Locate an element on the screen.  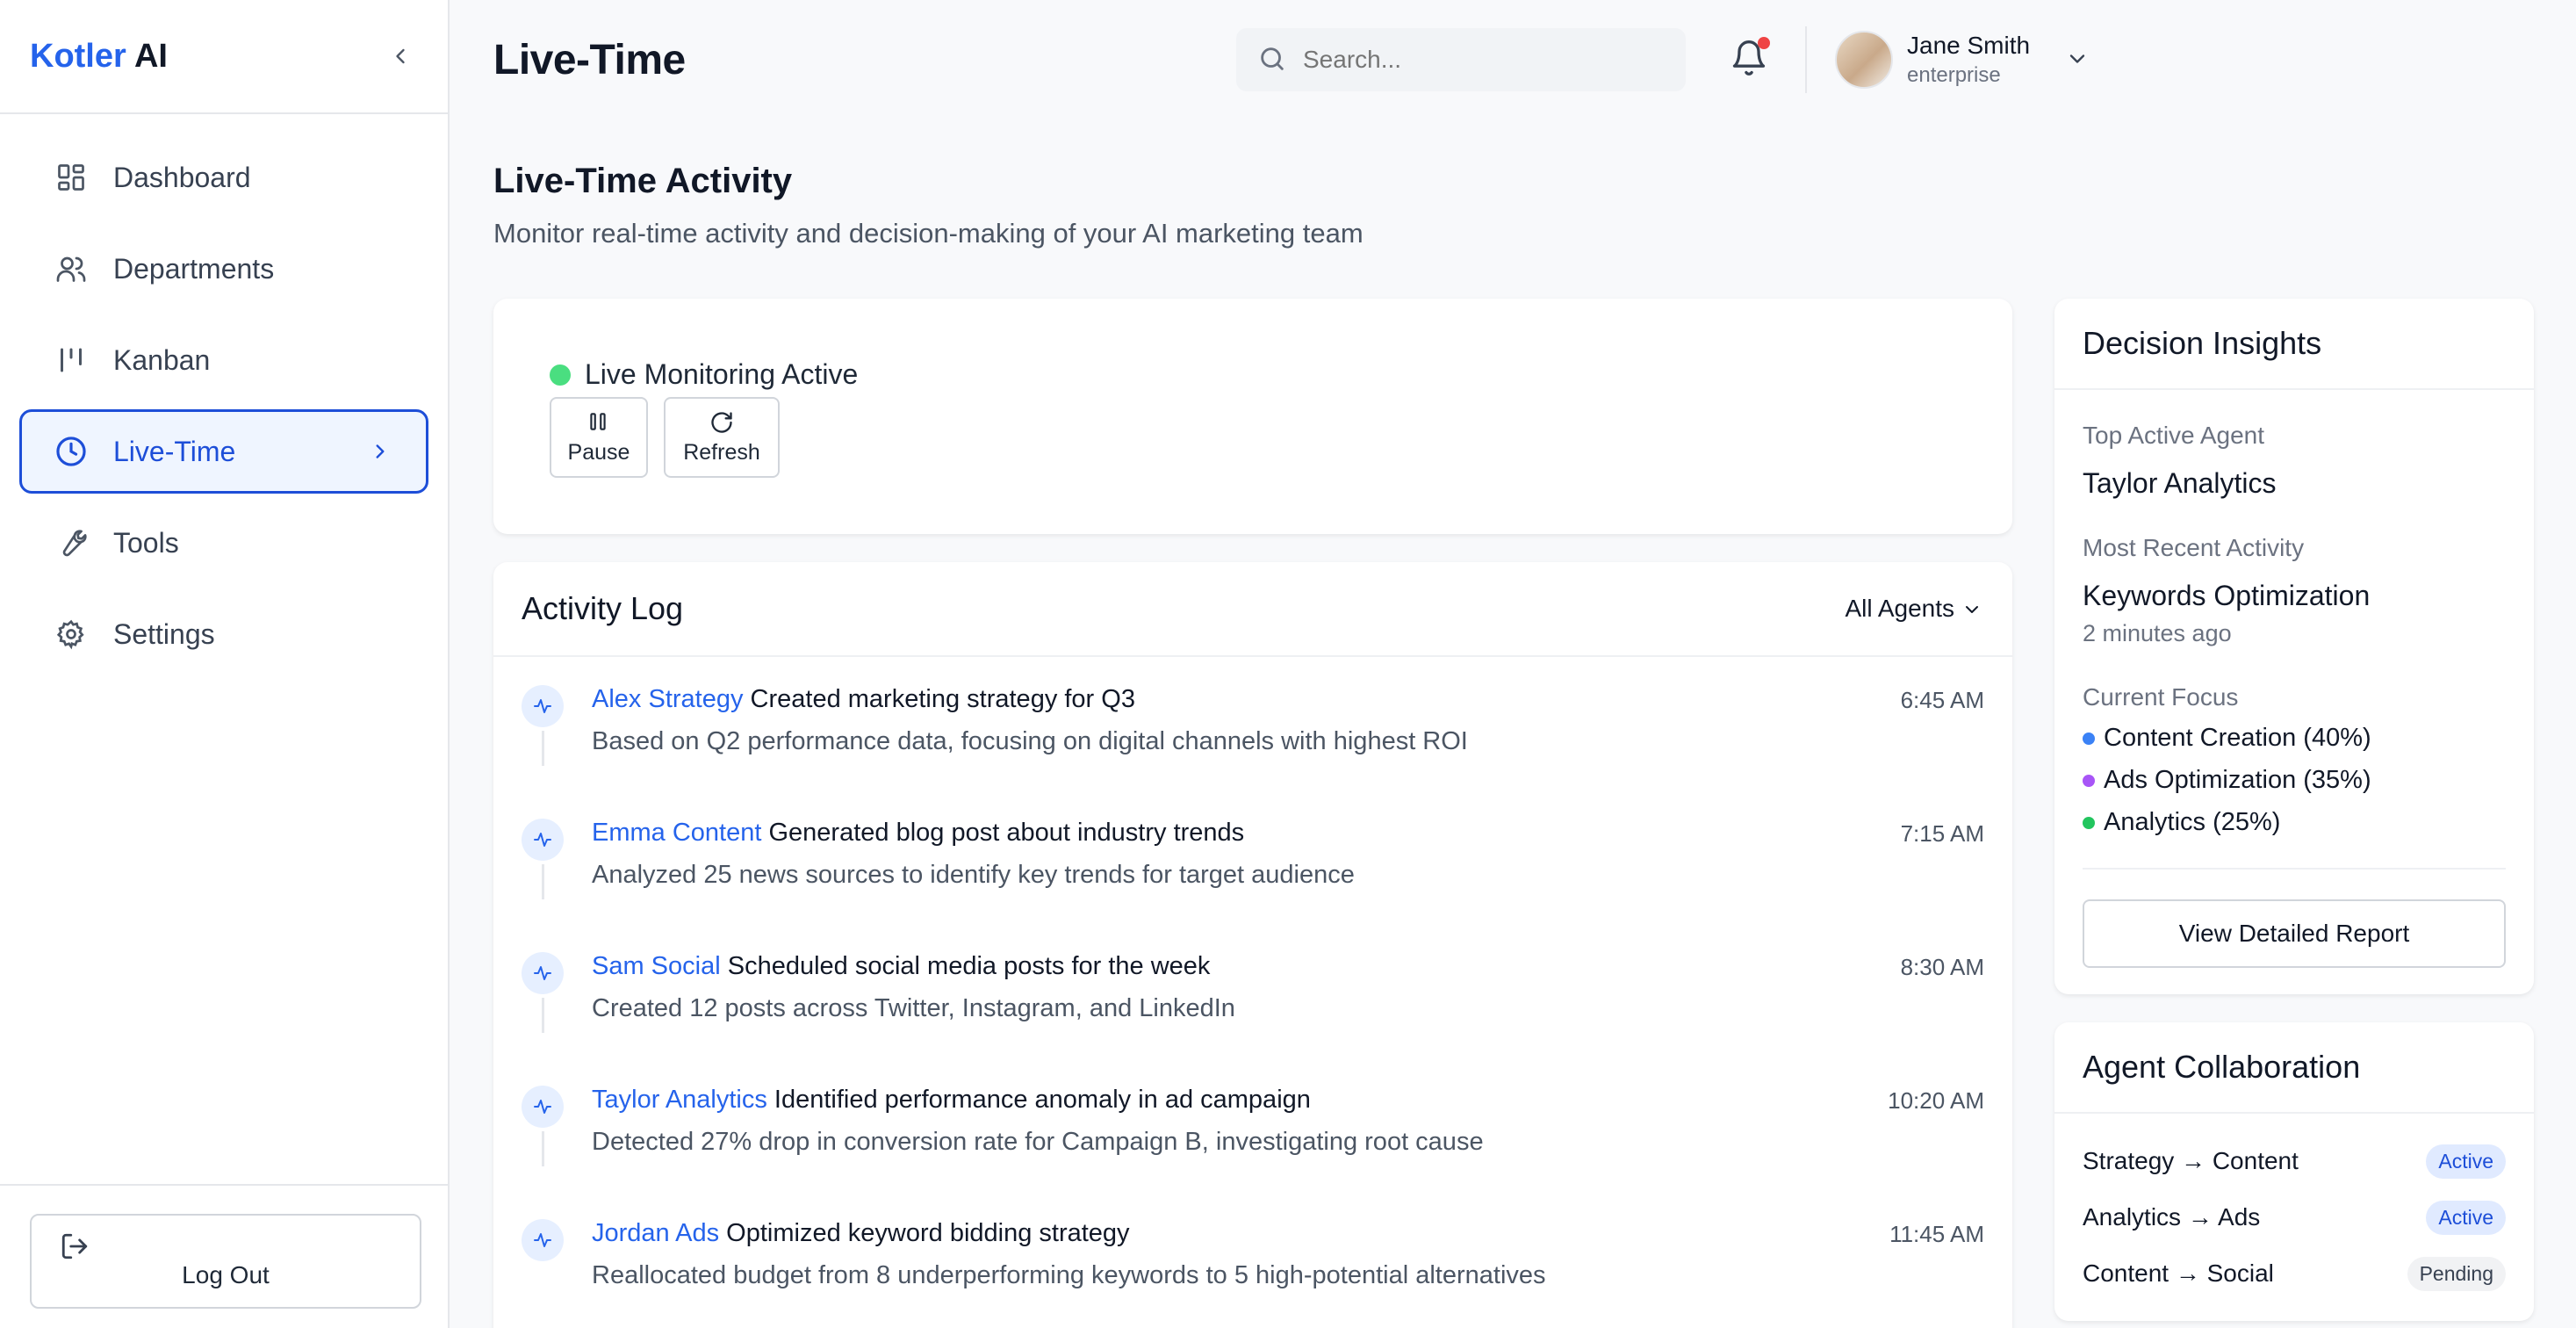
activity-time: 11:45 AM is located at coordinates (1936, 1234).